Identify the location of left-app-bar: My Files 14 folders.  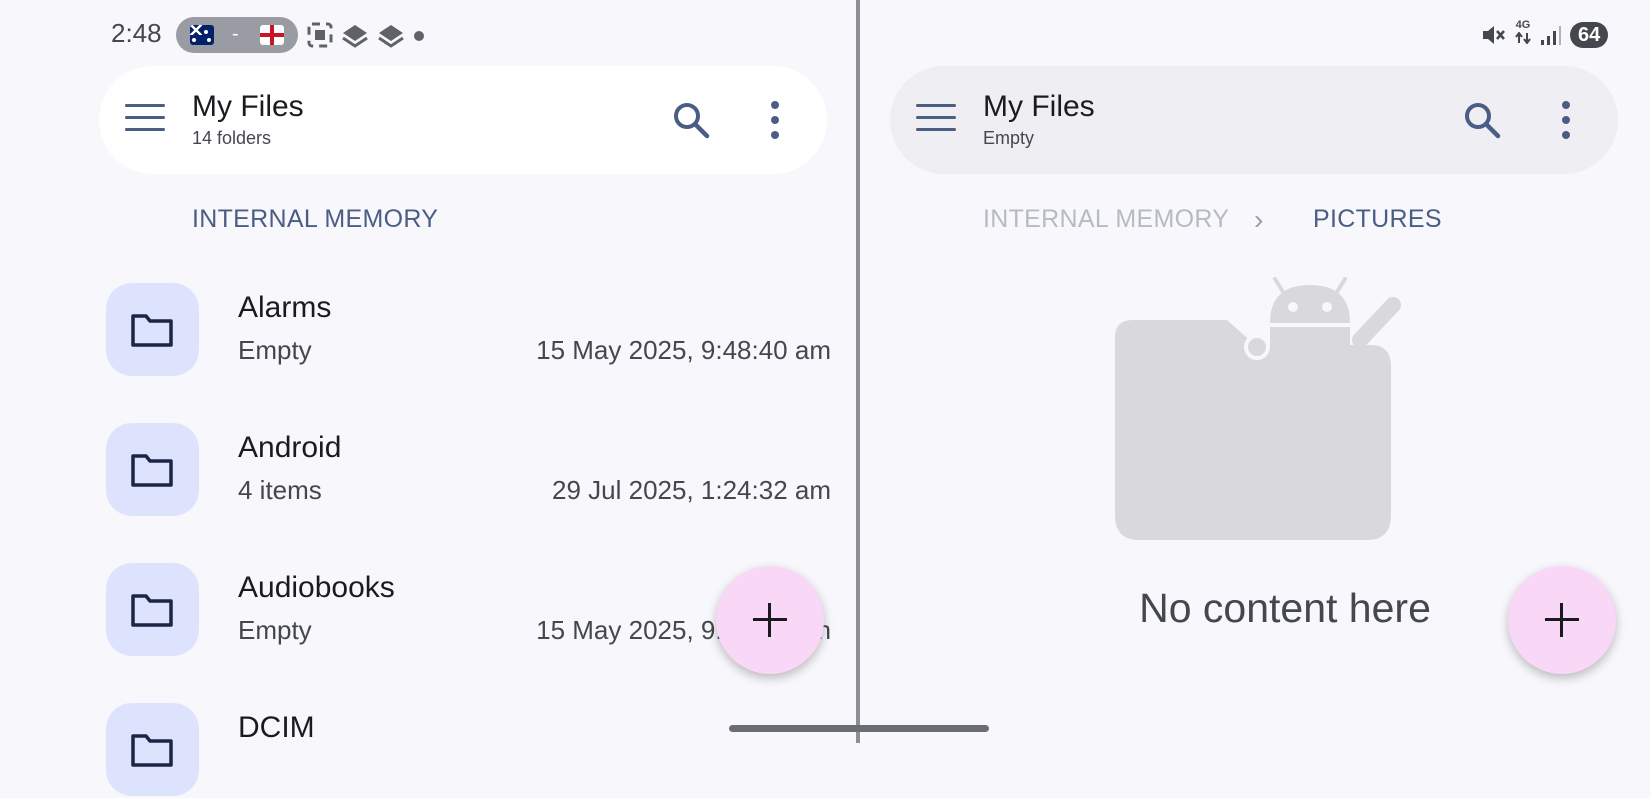
(463, 120).